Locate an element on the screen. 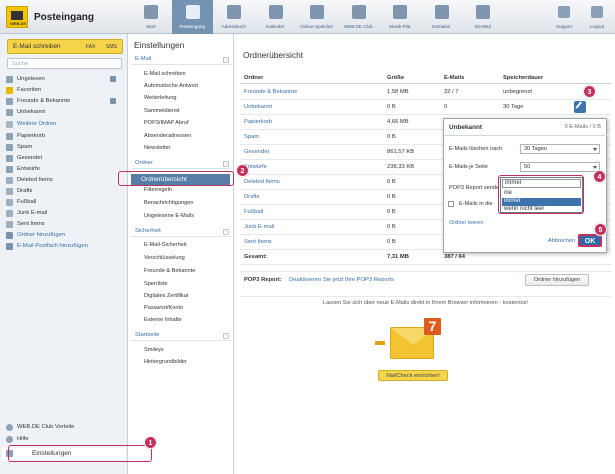  menu-verschluesselung: Verschlüsselung is located at coordinates (164, 258).